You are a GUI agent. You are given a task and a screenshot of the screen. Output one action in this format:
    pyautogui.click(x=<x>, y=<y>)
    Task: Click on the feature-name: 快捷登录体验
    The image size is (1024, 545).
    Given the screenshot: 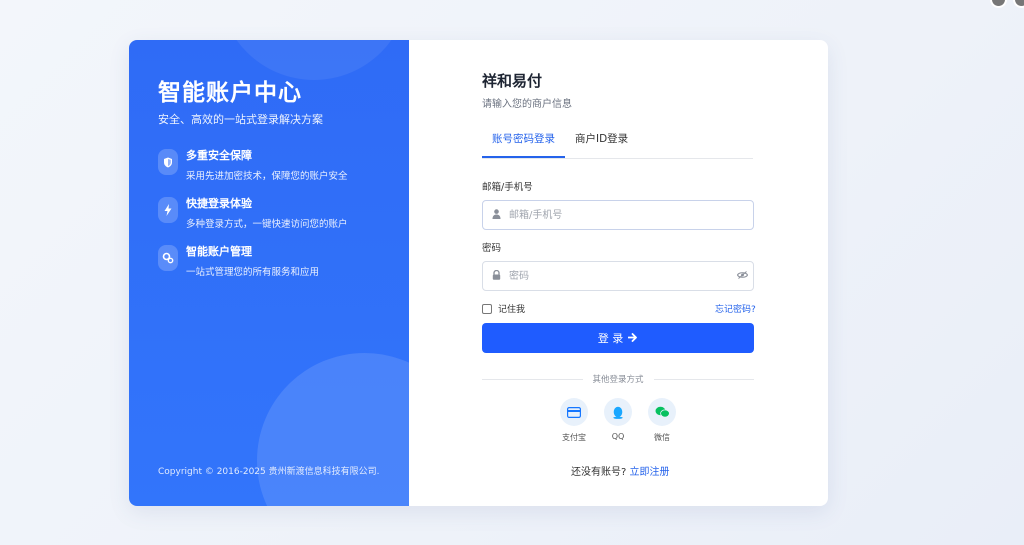 What is the action you would take?
    pyautogui.click(x=219, y=203)
    